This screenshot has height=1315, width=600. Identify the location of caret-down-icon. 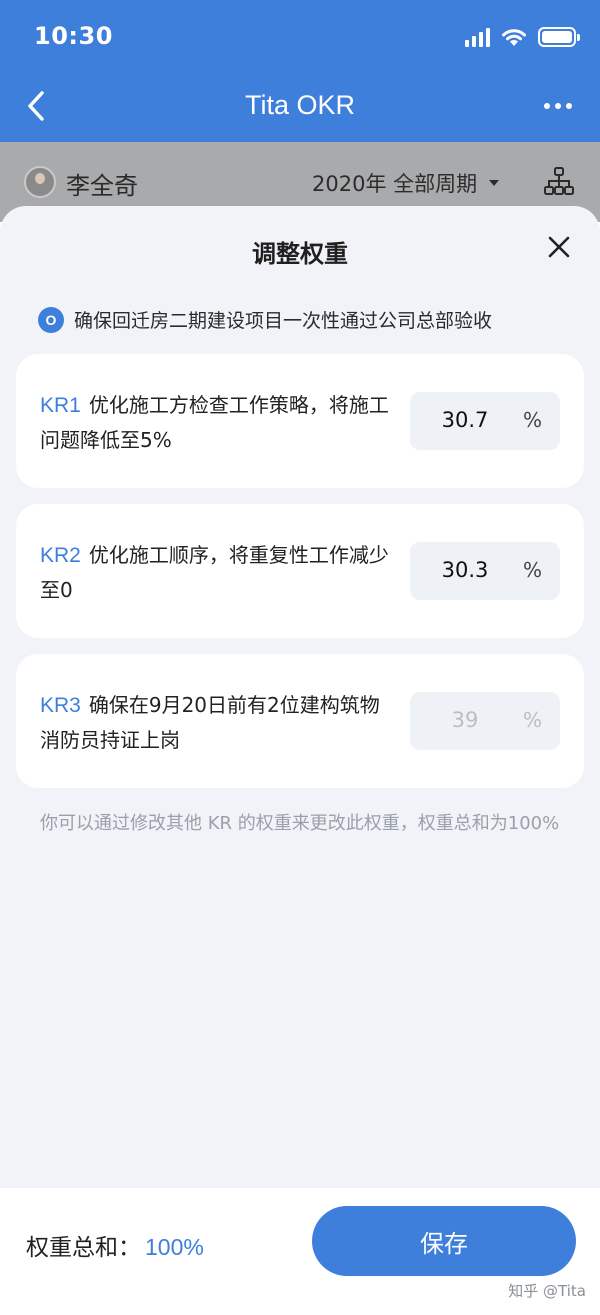
(494, 183).